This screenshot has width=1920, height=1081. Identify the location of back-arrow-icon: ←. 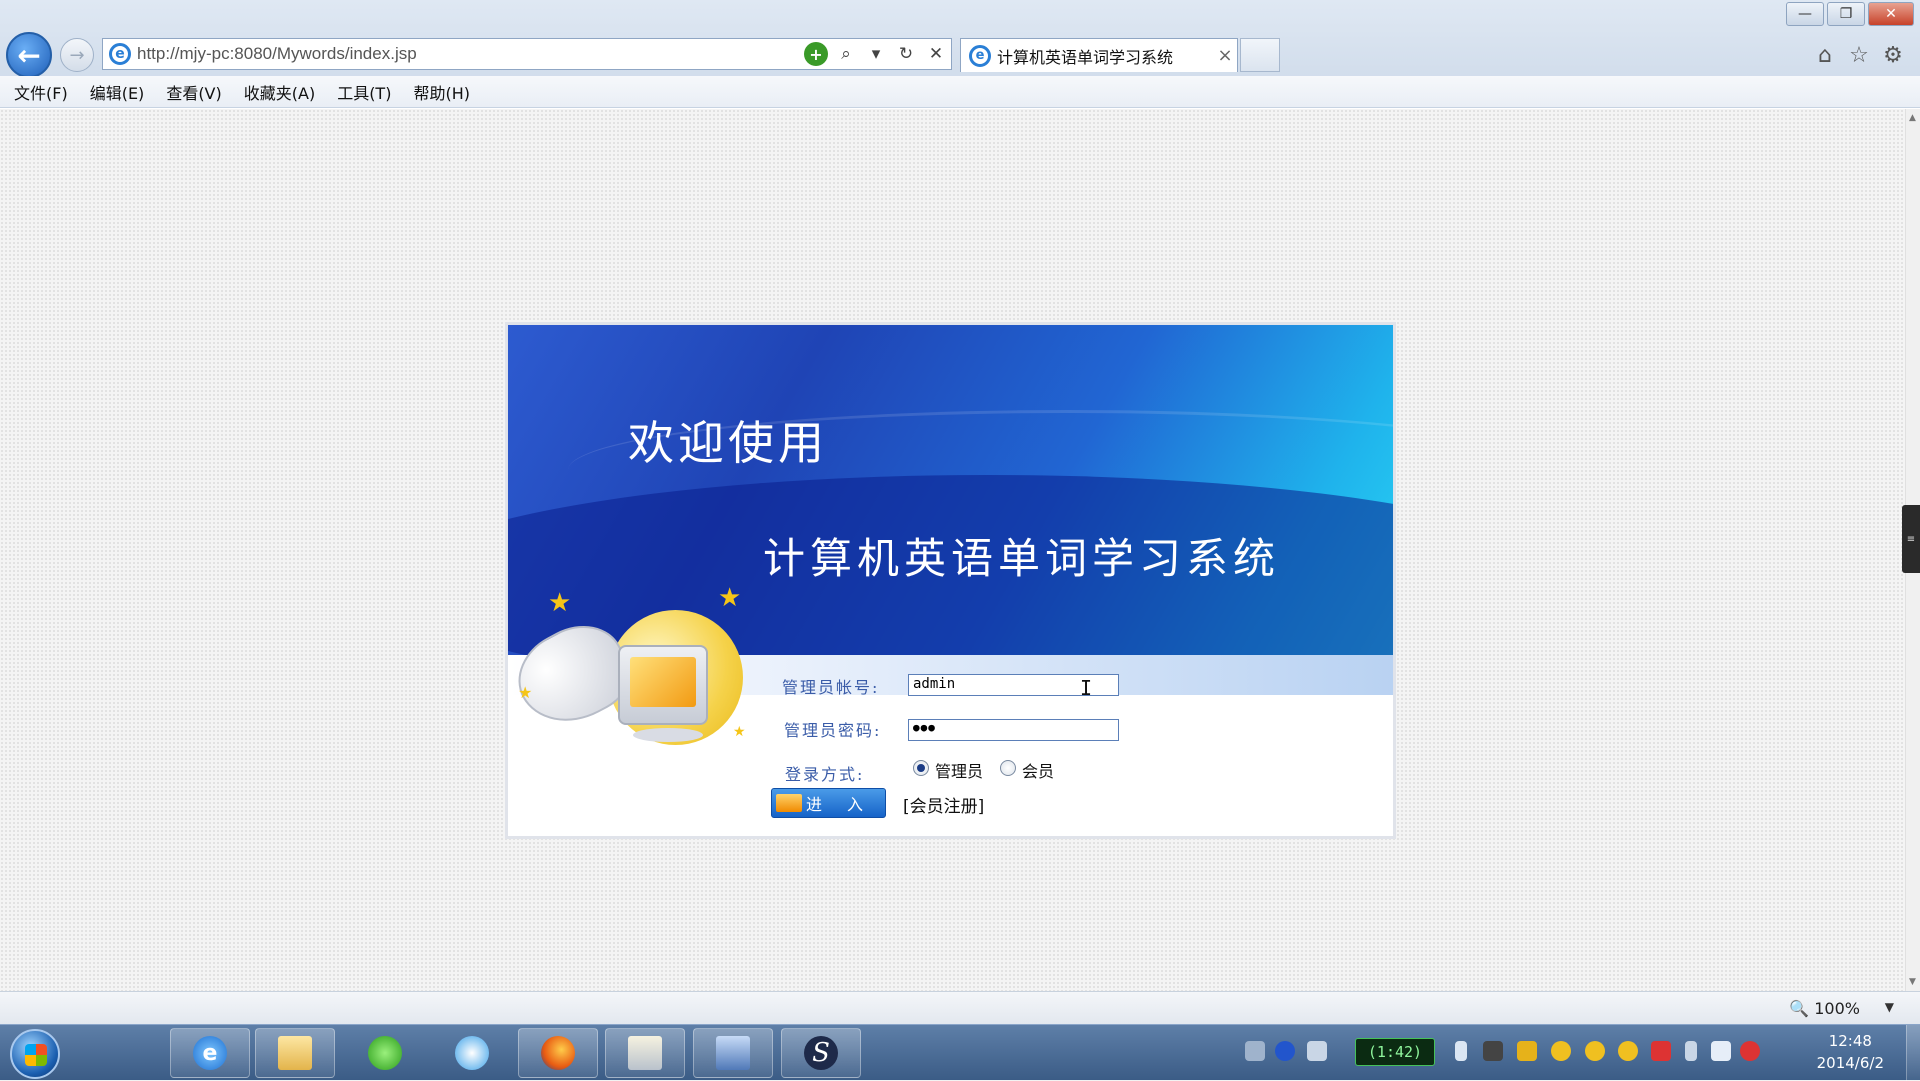
(29, 55).